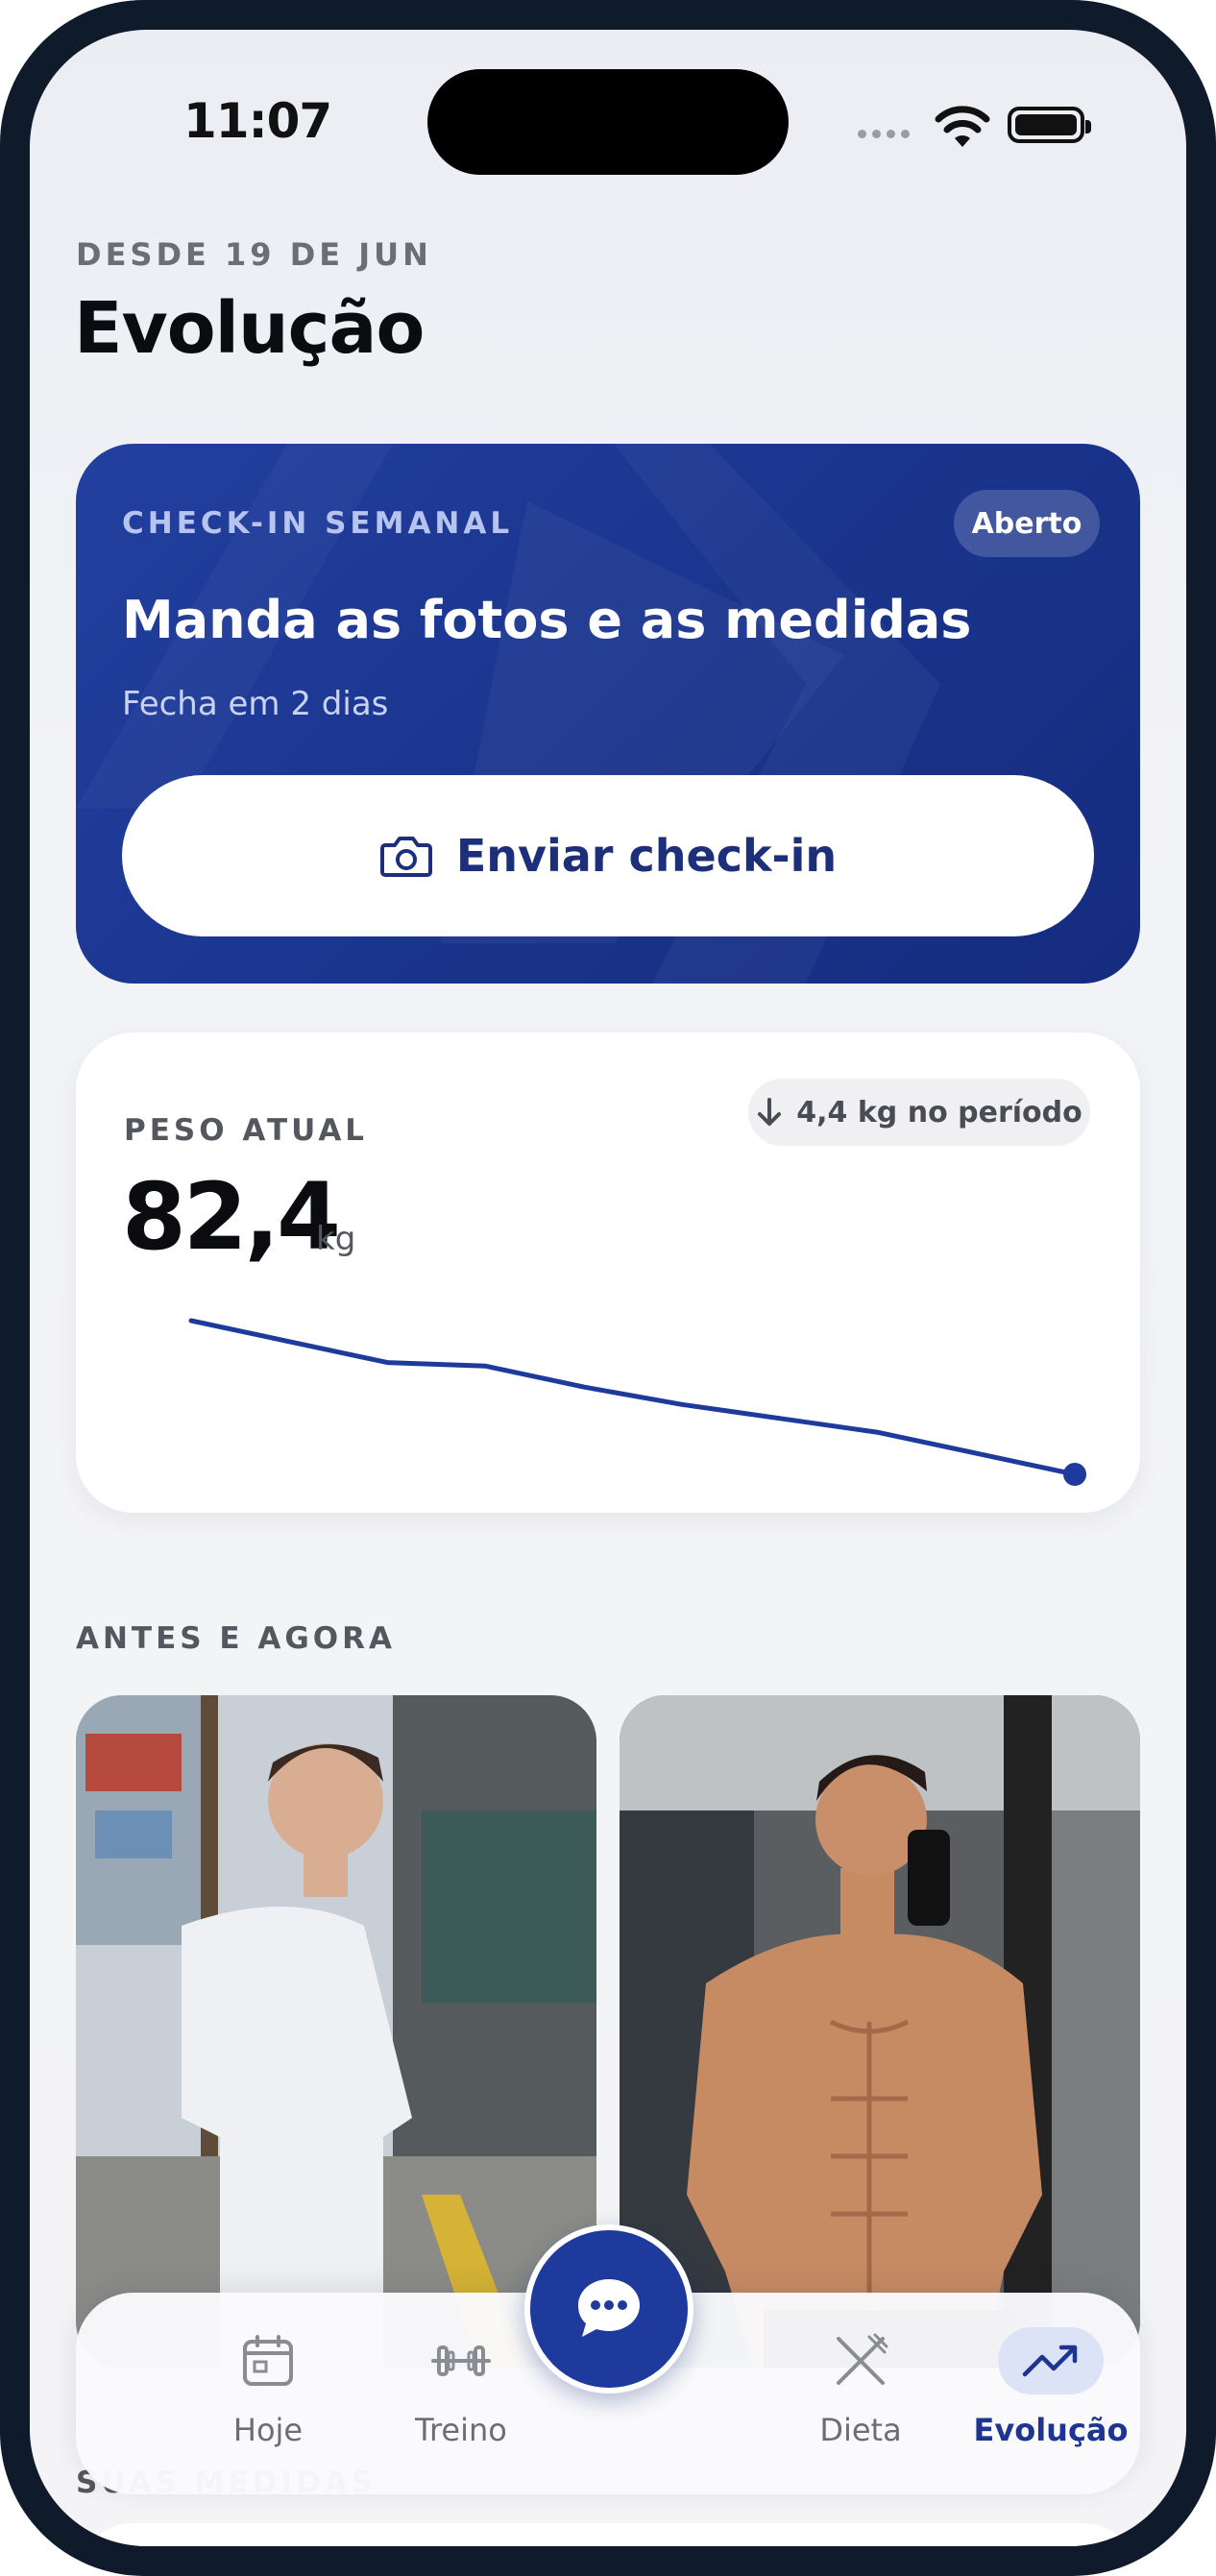 The width and height of the screenshot is (1216, 2576). What do you see at coordinates (547, 620) in the screenshot?
I see `checkin-title: Manda as fotos e as medidas` at bounding box center [547, 620].